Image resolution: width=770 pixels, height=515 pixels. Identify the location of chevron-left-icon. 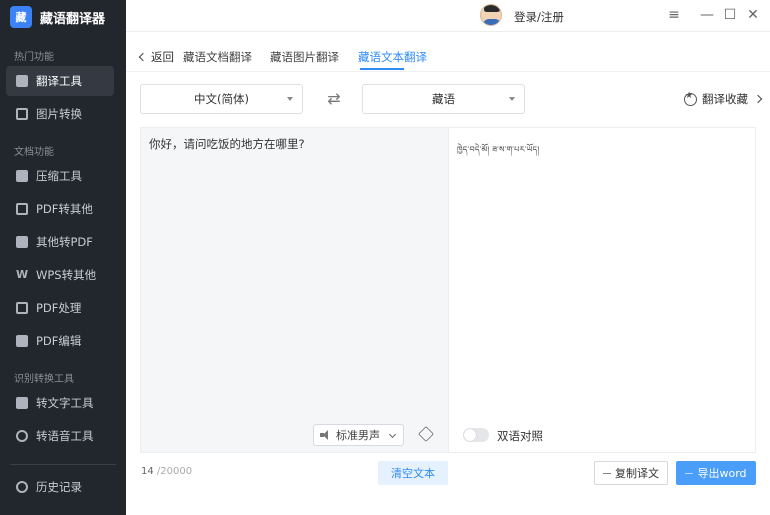
(143, 57).